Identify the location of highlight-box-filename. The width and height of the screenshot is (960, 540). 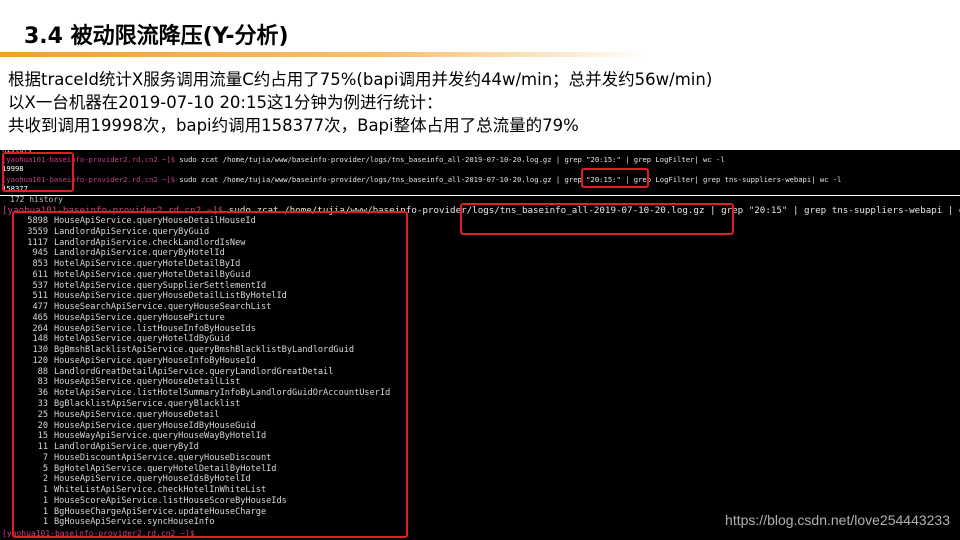
(597, 219).